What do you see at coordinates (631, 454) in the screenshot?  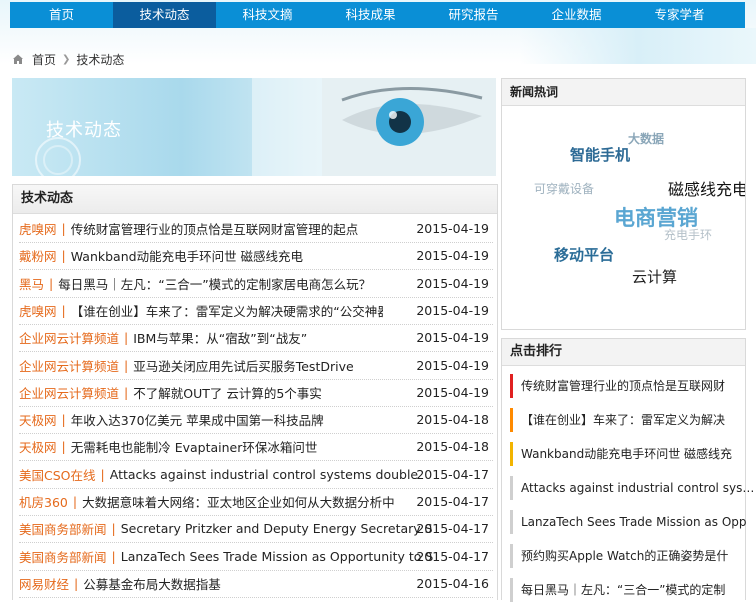 I see `rank-item-link: Wankband动能充电手环问世 磁感线充` at bounding box center [631, 454].